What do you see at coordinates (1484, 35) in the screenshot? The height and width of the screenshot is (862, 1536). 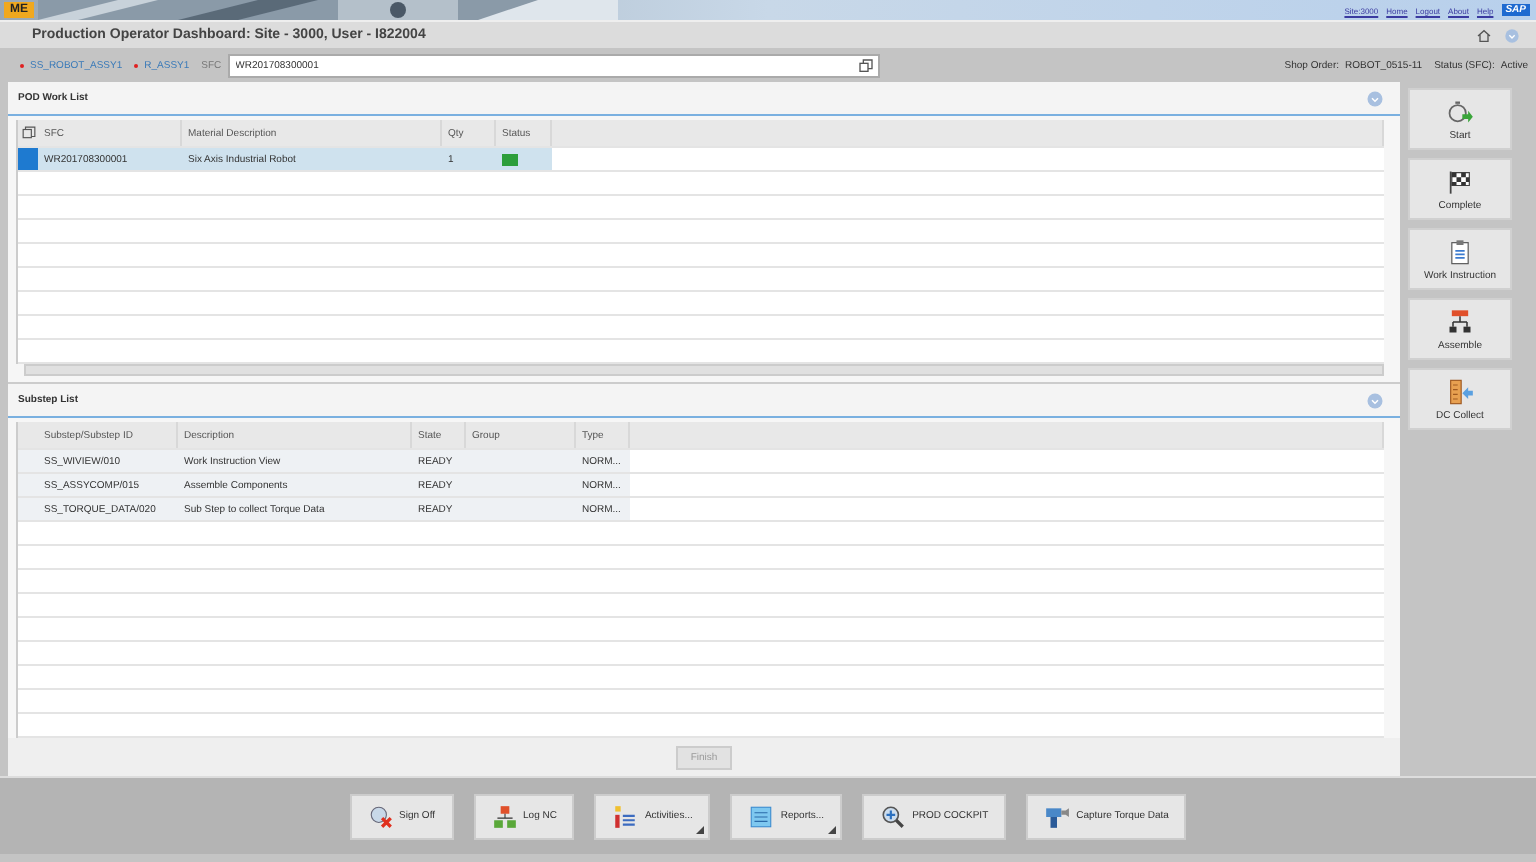 I see `home-icon` at bounding box center [1484, 35].